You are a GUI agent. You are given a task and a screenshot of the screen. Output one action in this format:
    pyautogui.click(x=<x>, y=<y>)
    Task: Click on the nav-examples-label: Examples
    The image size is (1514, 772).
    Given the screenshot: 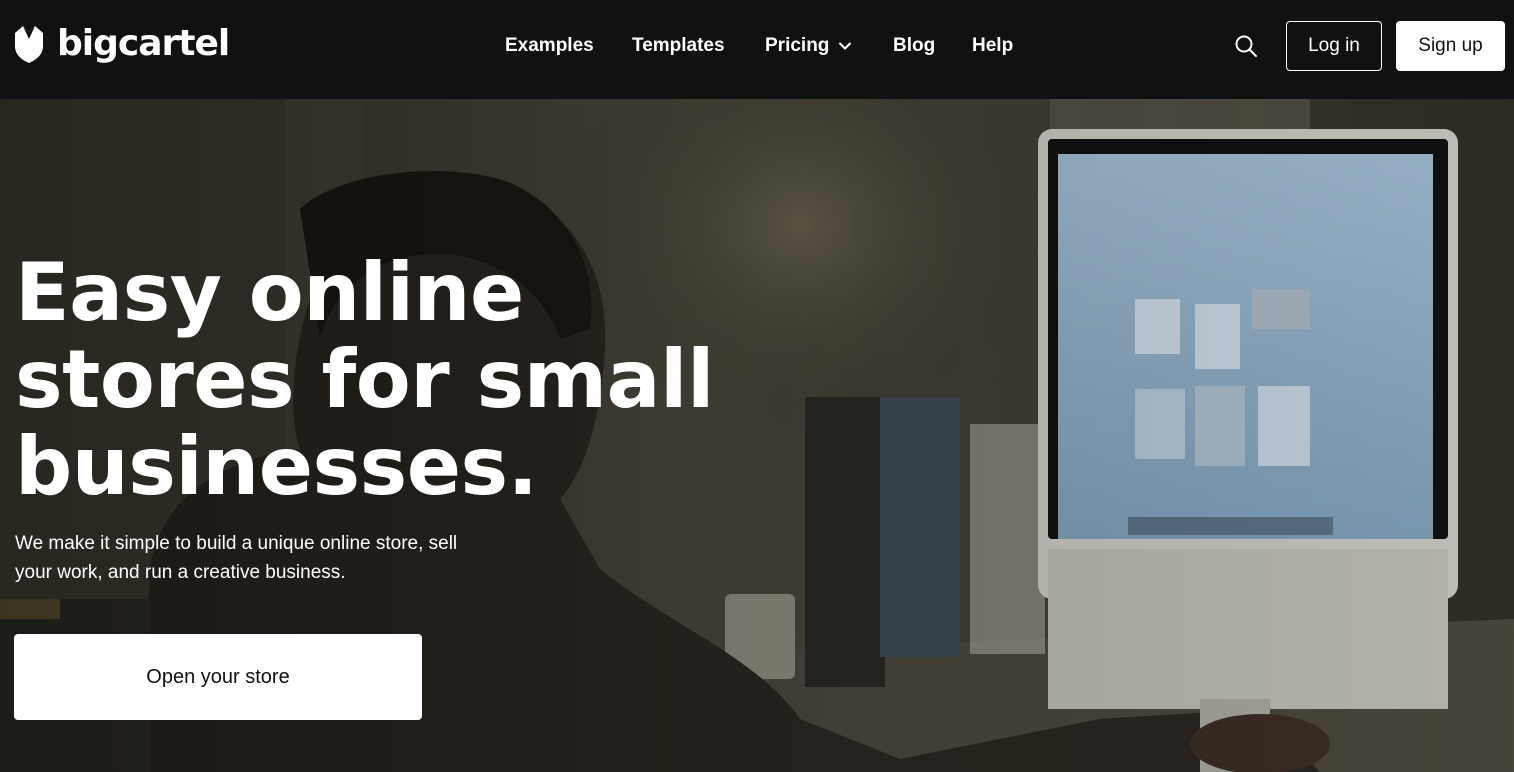 What is the action you would take?
    pyautogui.click(x=549, y=45)
    